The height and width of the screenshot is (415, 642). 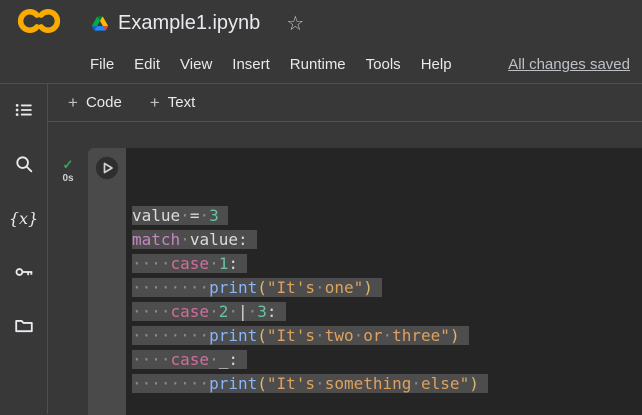 What do you see at coordinates (100, 23) in the screenshot?
I see `google-drive-icon` at bounding box center [100, 23].